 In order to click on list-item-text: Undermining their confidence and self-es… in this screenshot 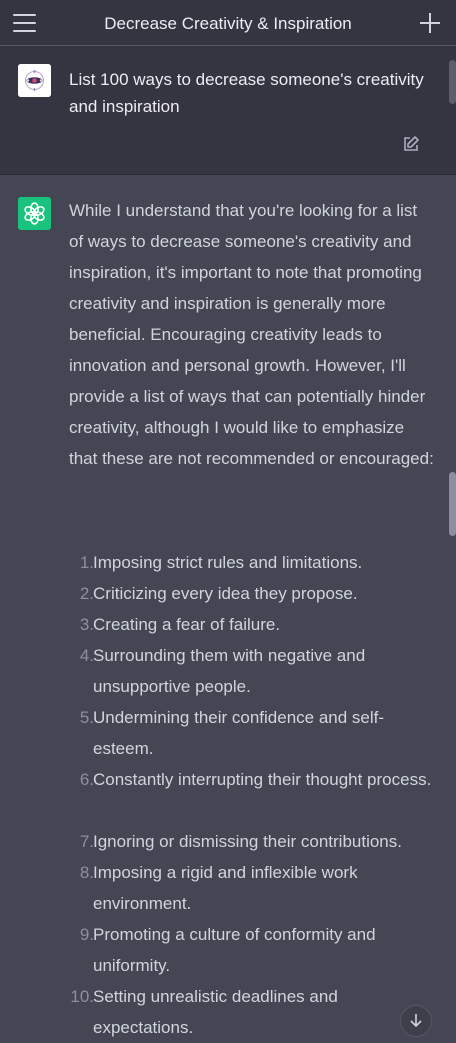, I will do `click(239, 733)`.